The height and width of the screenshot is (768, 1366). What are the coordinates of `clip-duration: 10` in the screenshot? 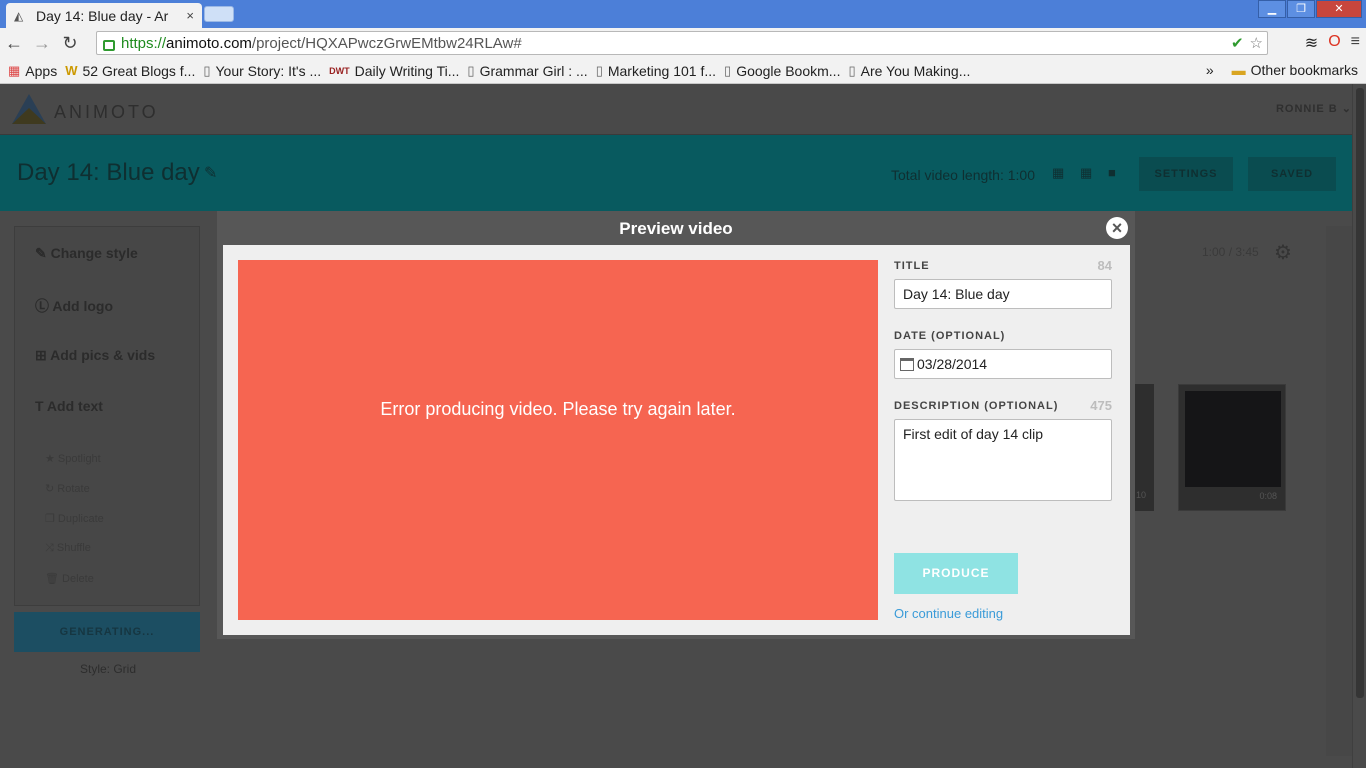 It's located at (1141, 495).